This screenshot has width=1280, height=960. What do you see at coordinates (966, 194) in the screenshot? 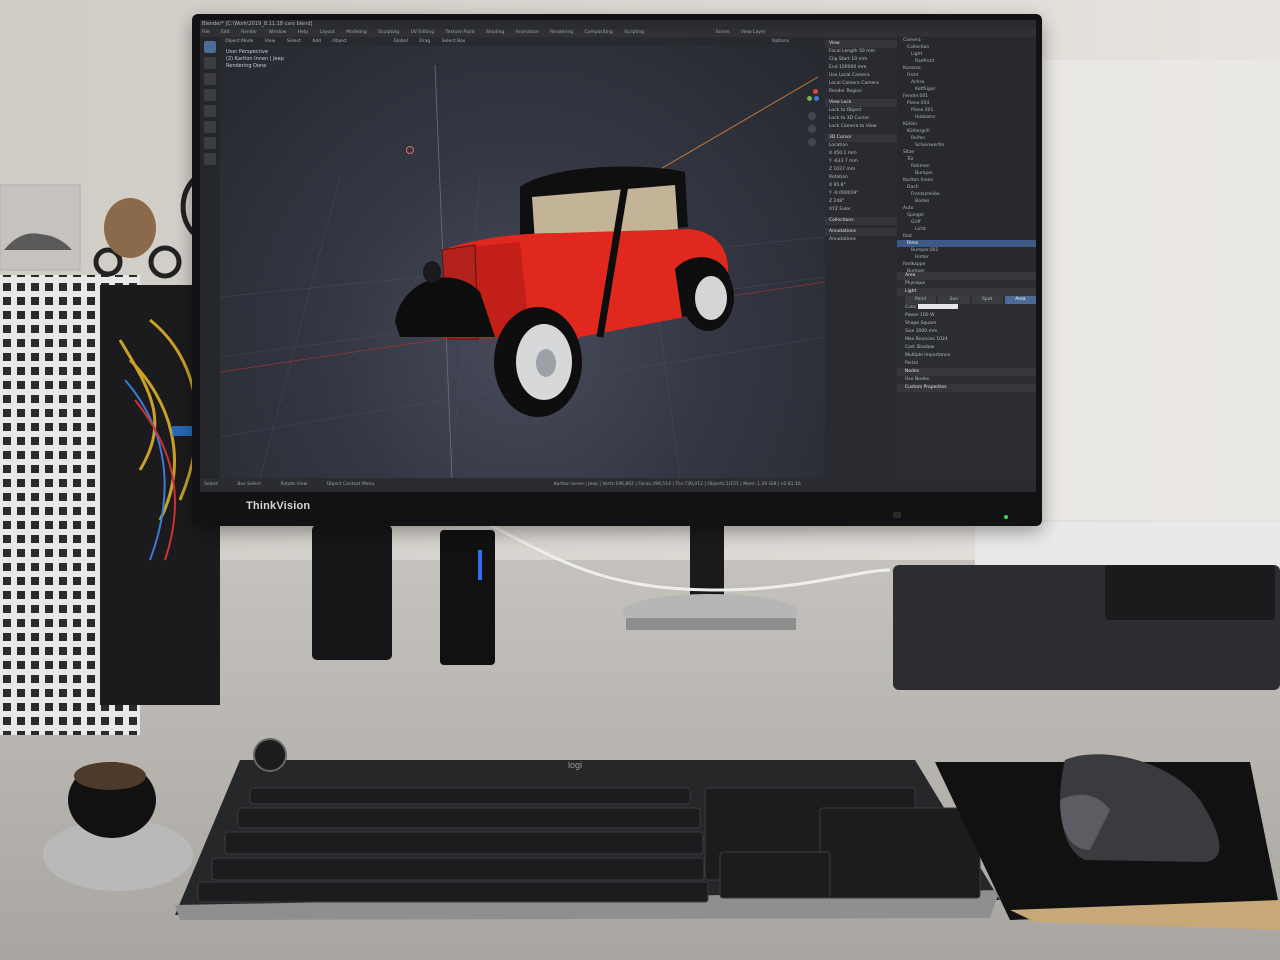
I see `outliner-item: Frontscheibe` at bounding box center [966, 194].